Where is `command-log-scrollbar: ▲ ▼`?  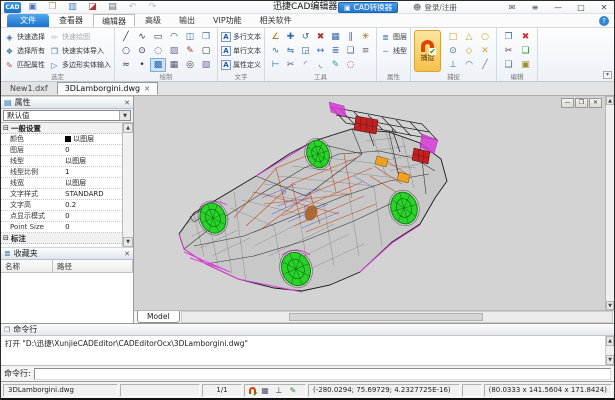
command-log-scrollbar: ▲ ▼ is located at coordinates (609, 350).